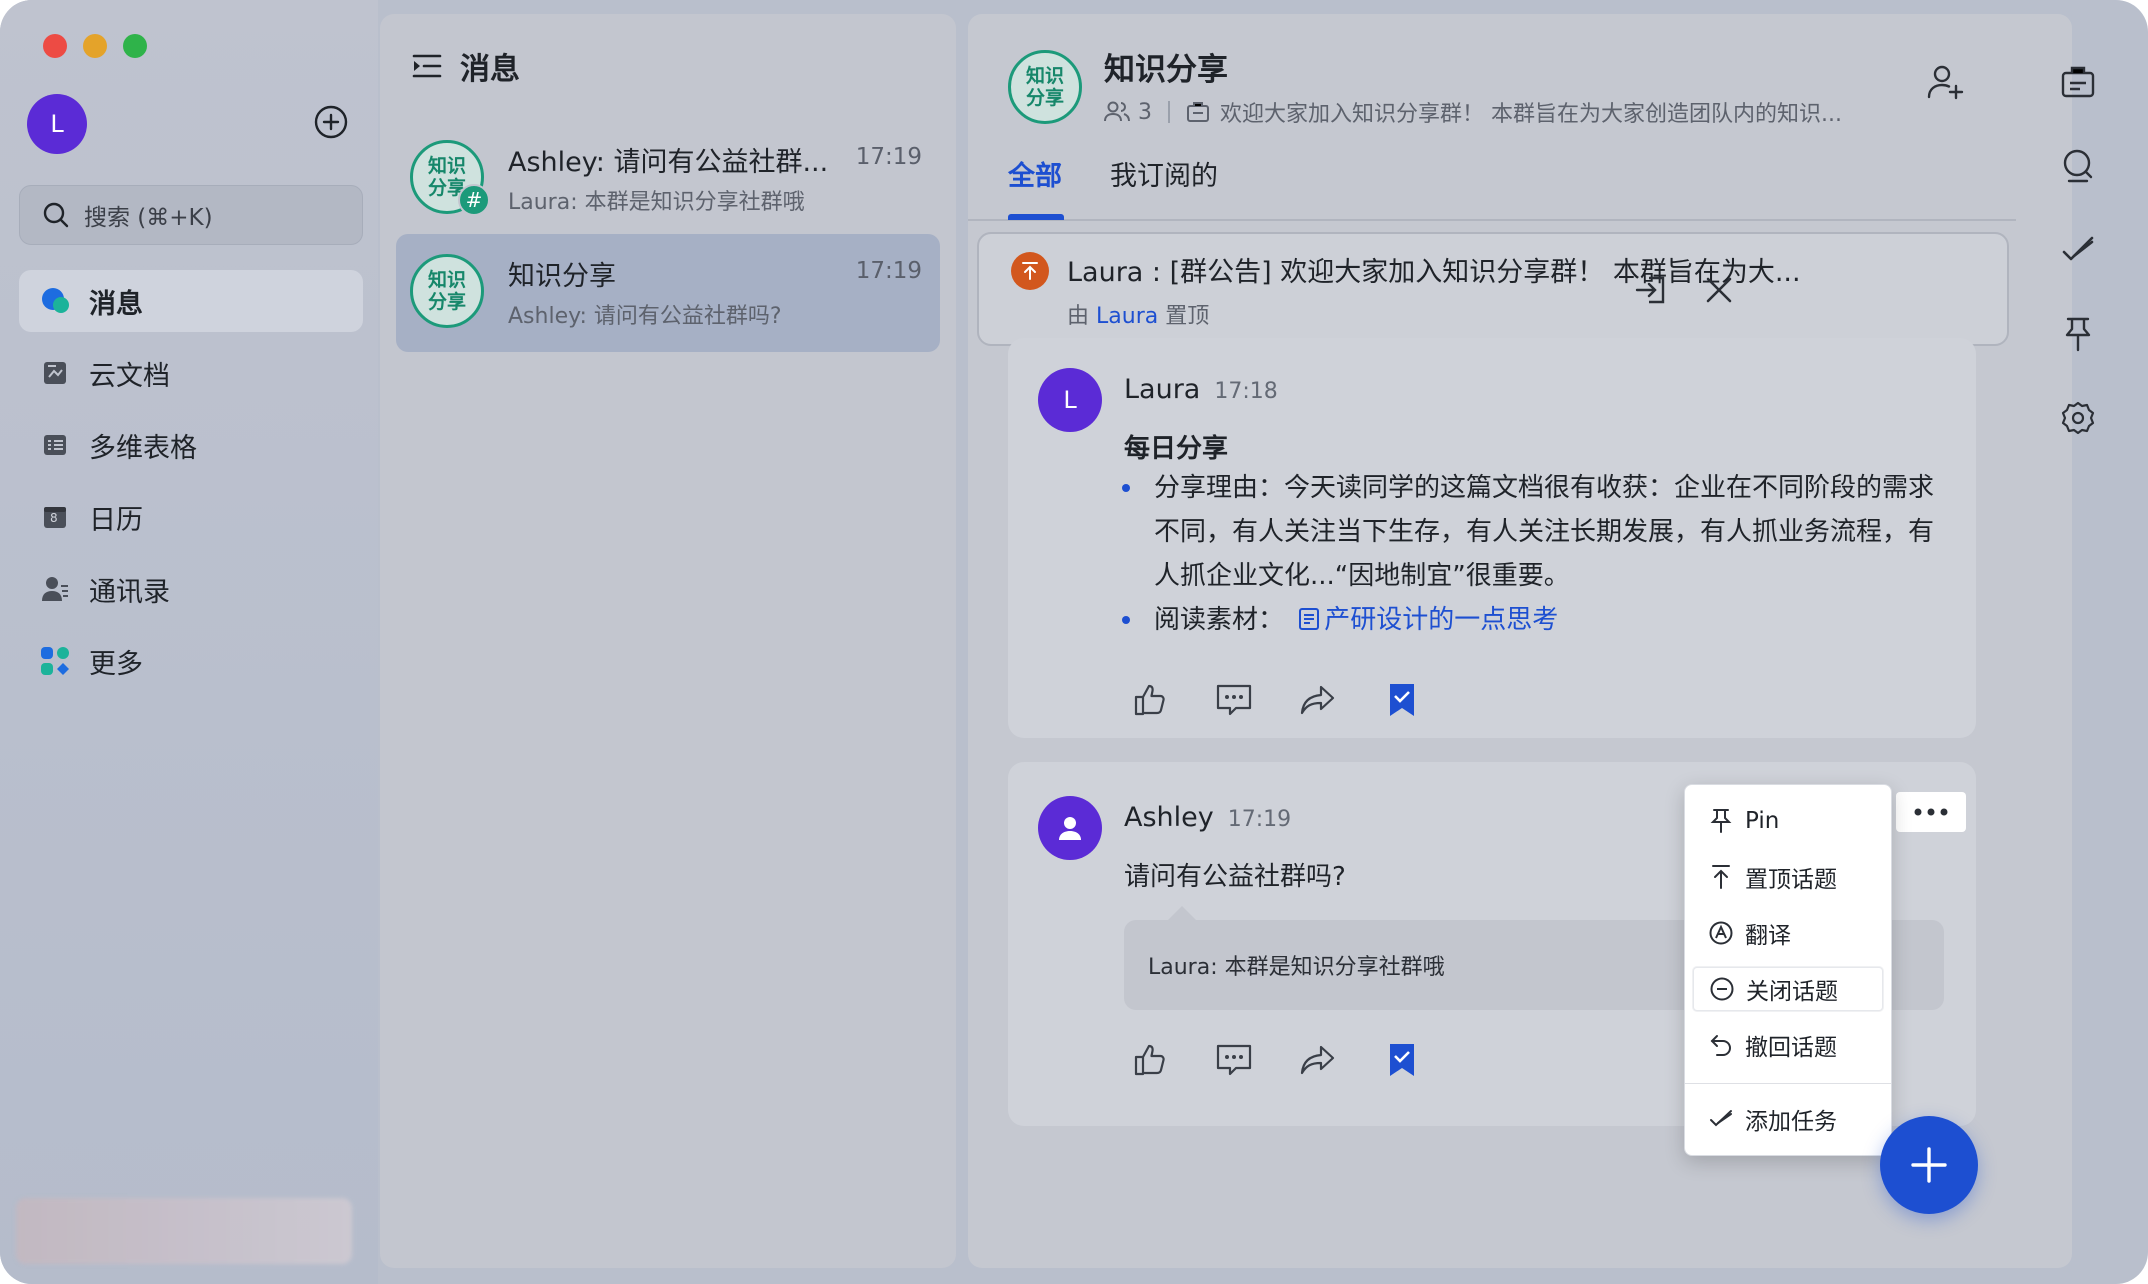  What do you see at coordinates (490, 69) in the screenshot?
I see `message-list-title: 消息` at bounding box center [490, 69].